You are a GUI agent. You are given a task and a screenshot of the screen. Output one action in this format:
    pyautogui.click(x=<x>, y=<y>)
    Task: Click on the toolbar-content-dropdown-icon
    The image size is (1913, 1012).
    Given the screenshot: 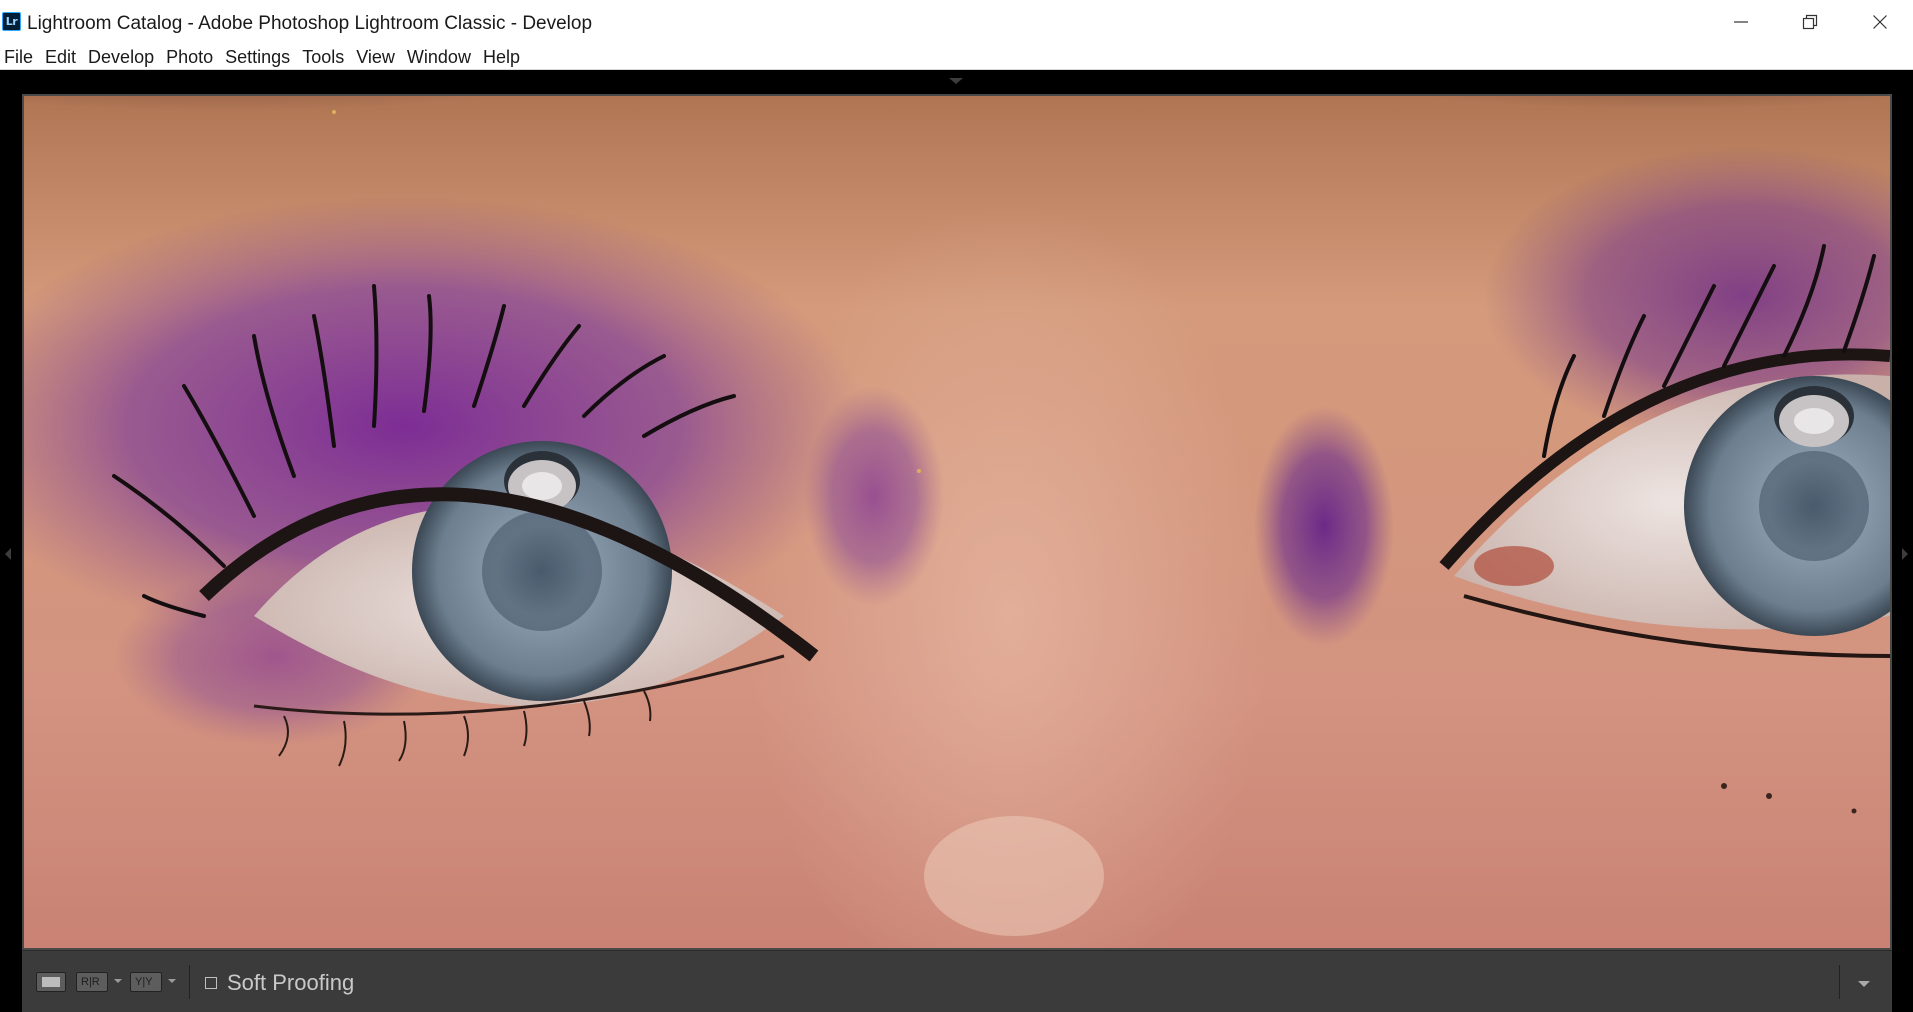 What is the action you would take?
    pyautogui.click(x=1864, y=984)
    